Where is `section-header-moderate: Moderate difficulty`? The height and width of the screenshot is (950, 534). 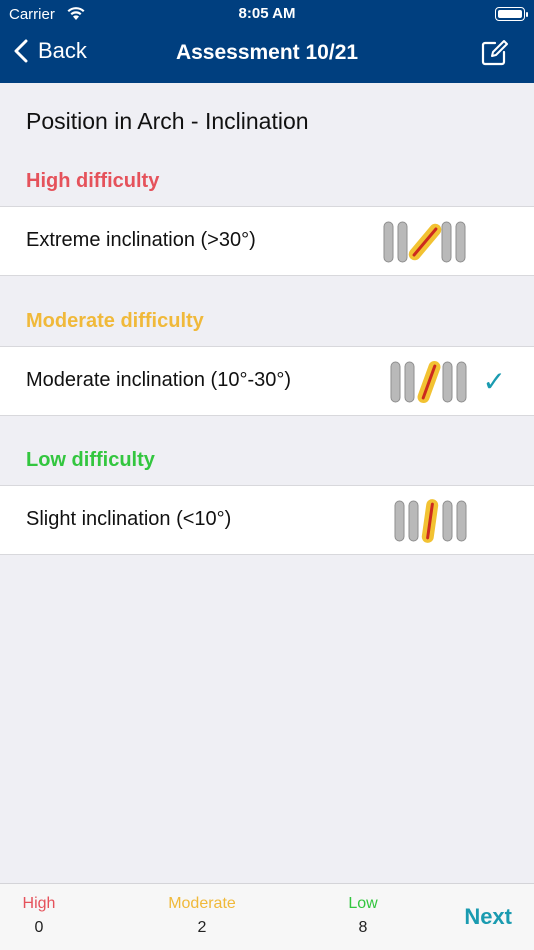 section-header-moderate: Moderate difficulty is located at coordinates (115, 321).